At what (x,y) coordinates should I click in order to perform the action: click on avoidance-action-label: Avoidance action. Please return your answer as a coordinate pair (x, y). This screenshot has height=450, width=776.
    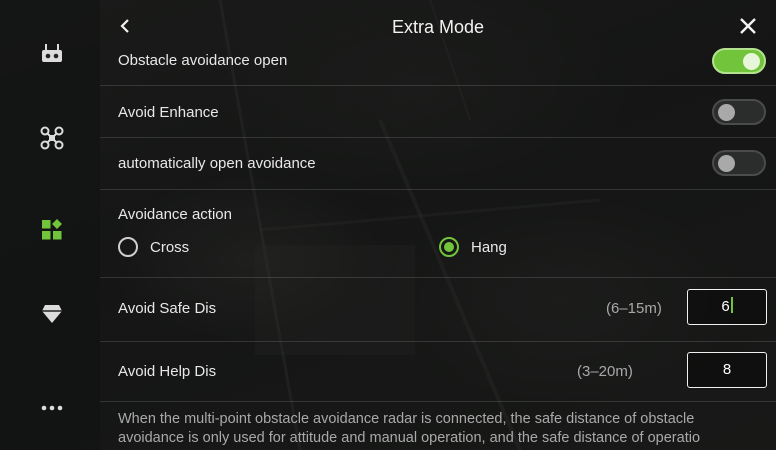
    Looking at the image, I should click on (175, 214).